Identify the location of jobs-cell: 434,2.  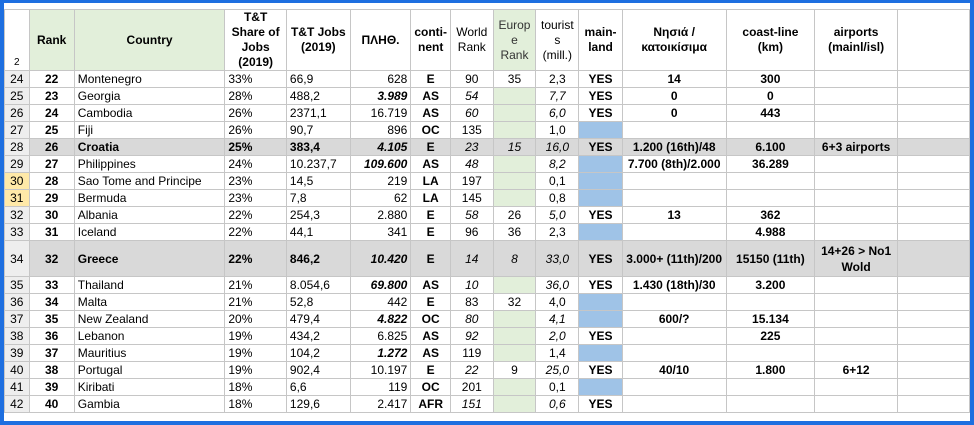
(318, 336).